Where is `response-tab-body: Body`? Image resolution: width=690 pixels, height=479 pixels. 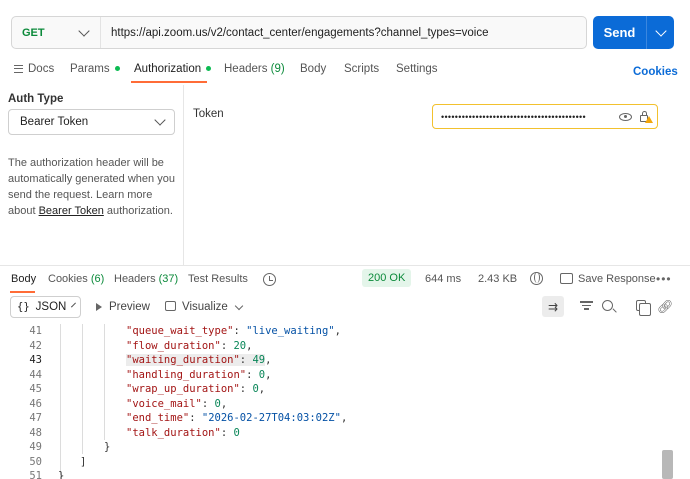 response-tab-body: Body is located at coordinates (23, 279).